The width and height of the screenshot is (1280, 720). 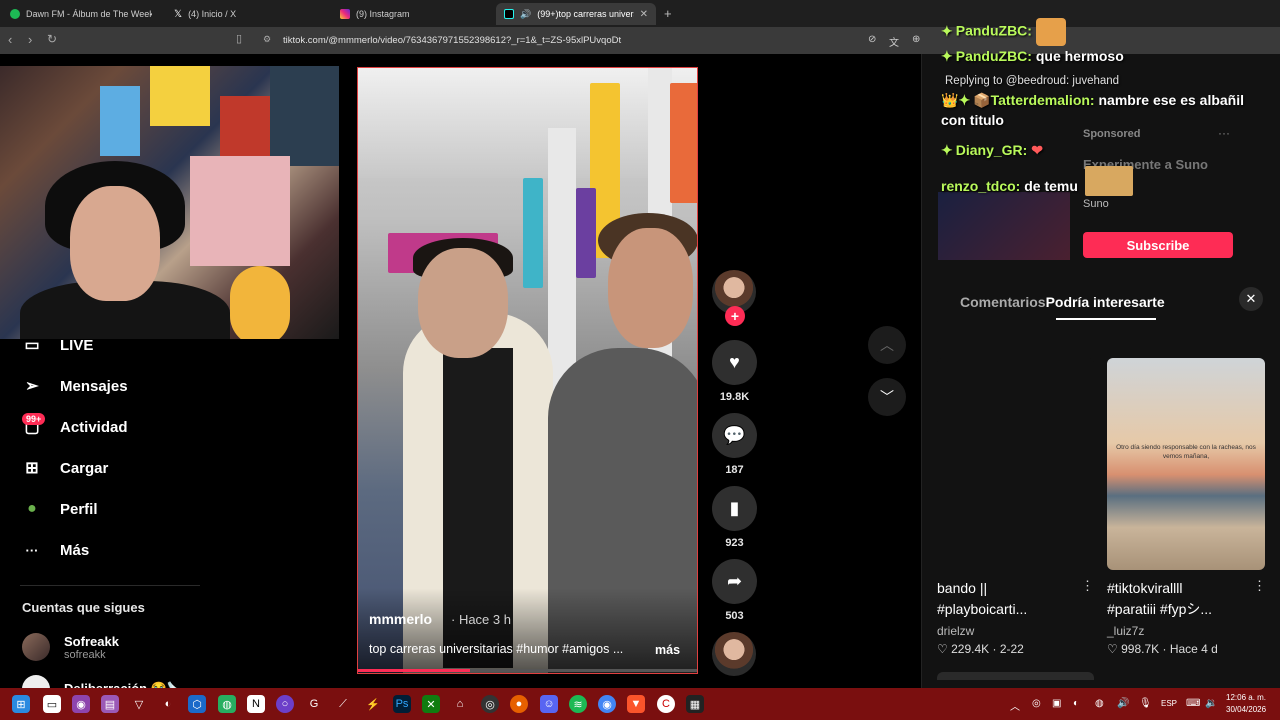 What do you see at coordinates (314, 704) in the screenshot?
I see `app-icon: G` at bounding box center [314, 704].